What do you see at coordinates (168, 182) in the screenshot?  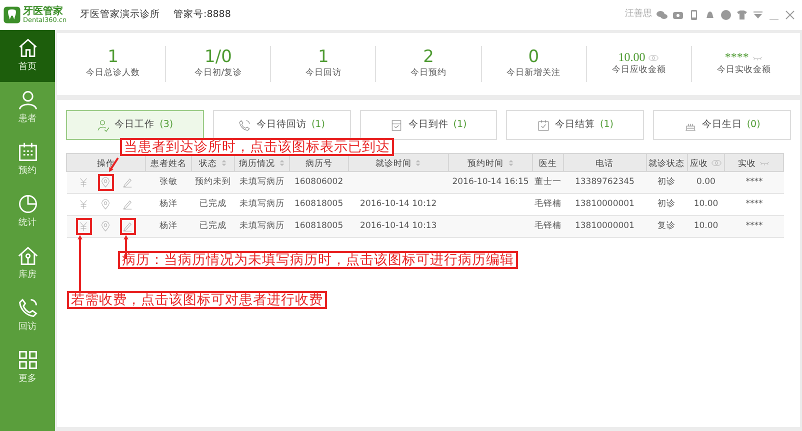 I see `table-cell: 张敏` at bounding box center [168, 182].